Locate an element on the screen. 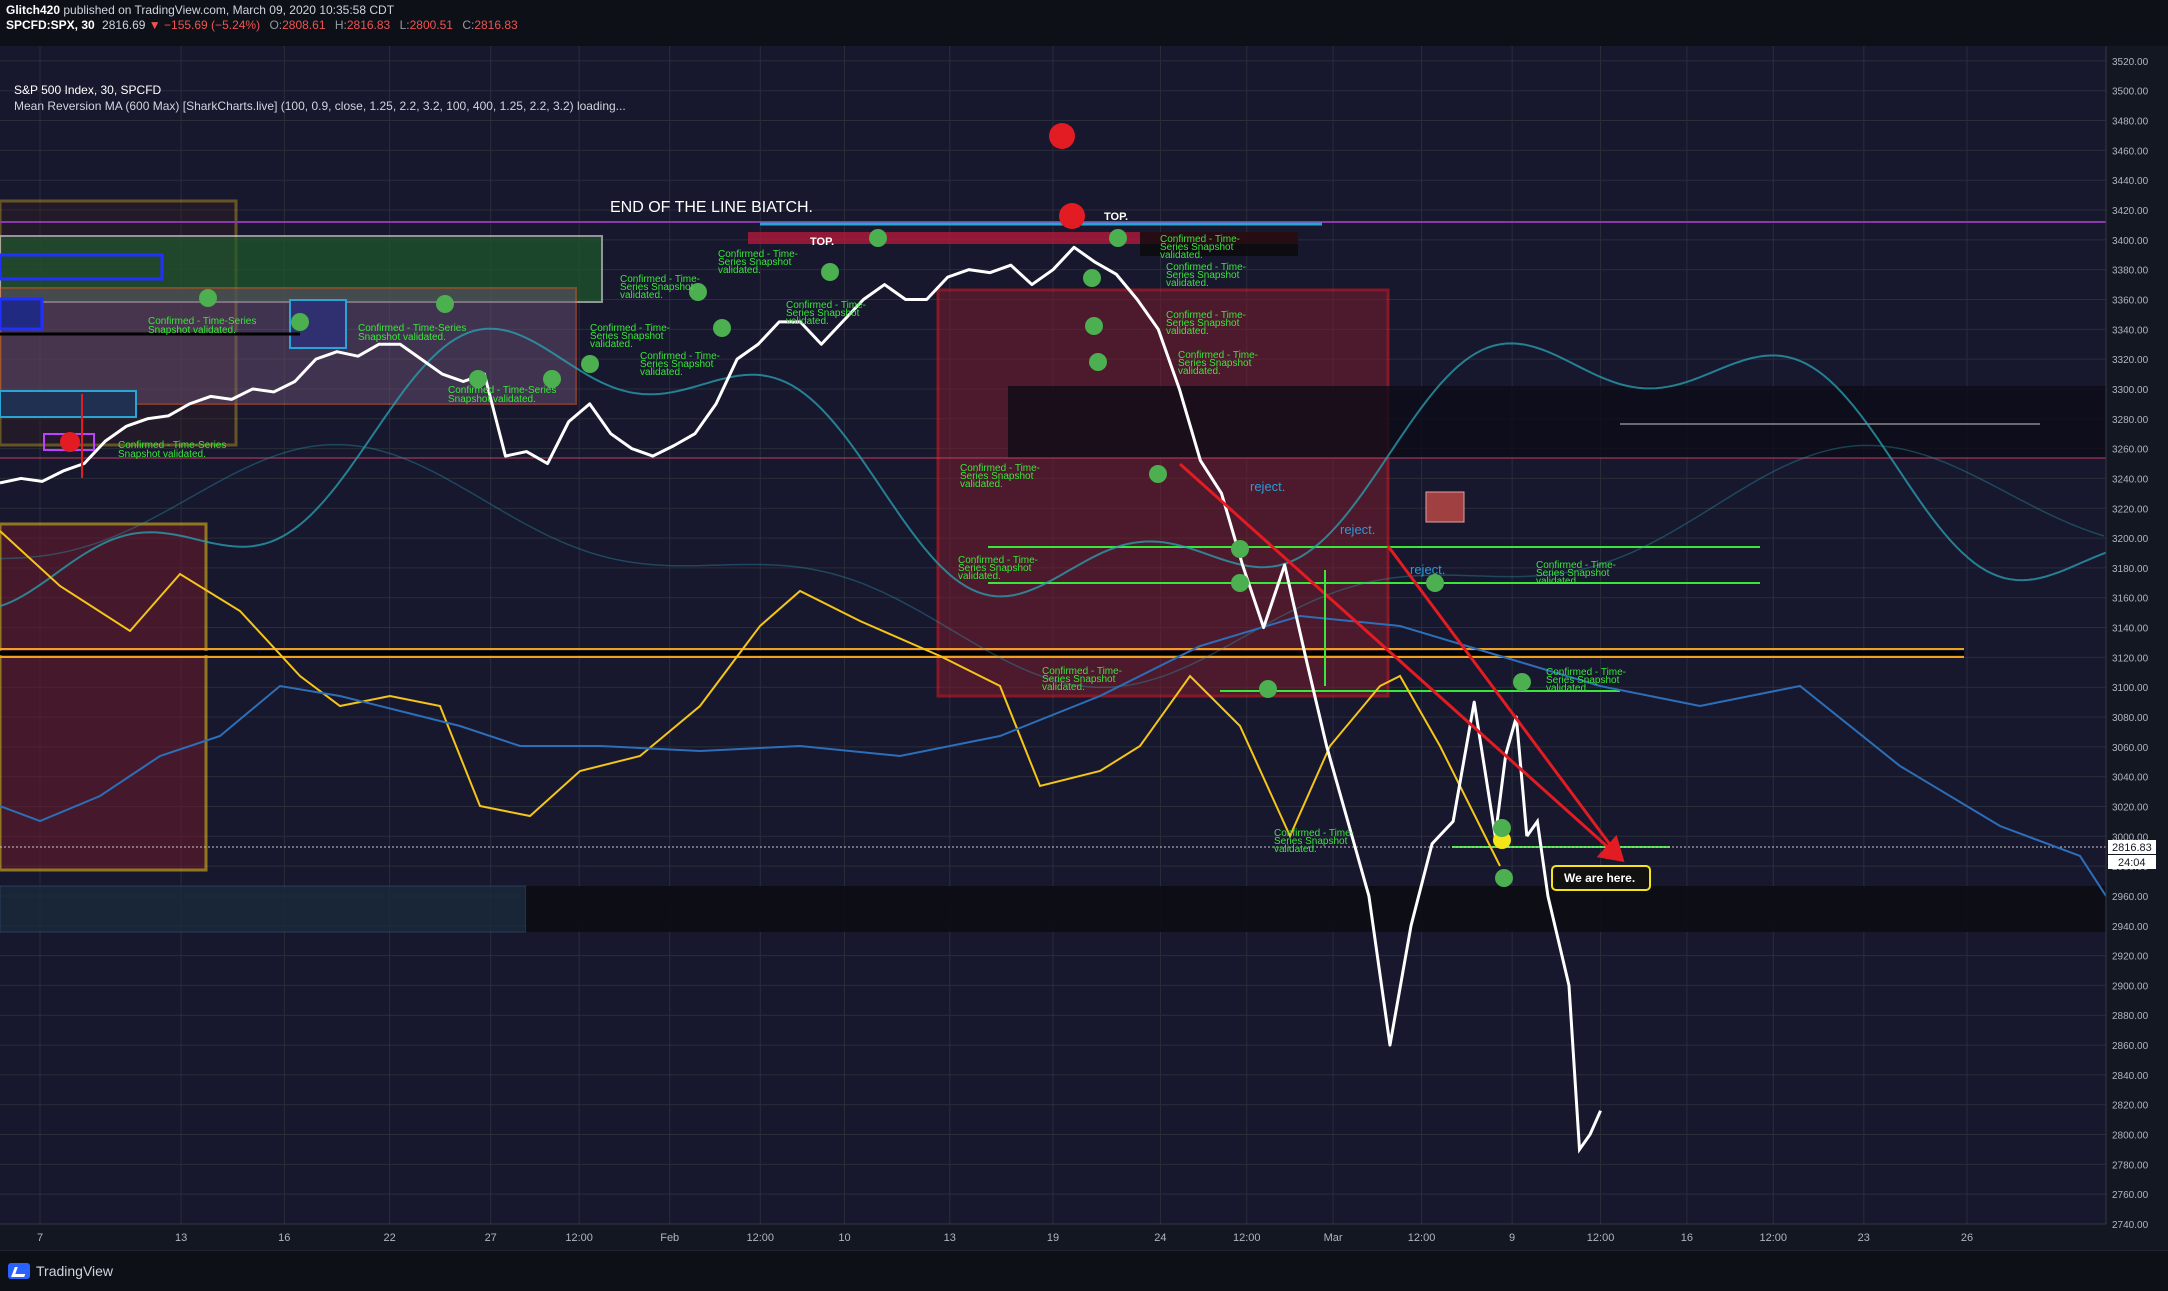  reject-box is located at coordinates (1445, 507).